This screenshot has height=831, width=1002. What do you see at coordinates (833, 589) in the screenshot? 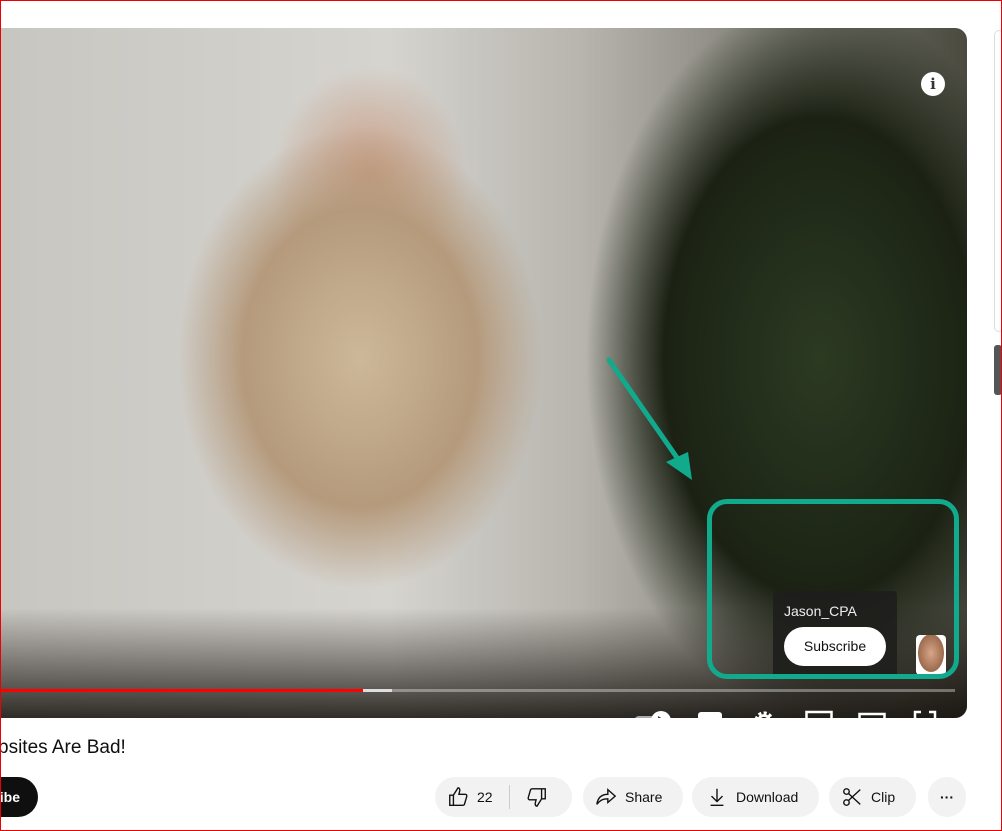
I see `annotation-highlight-box` at bounding box center [833, 589].